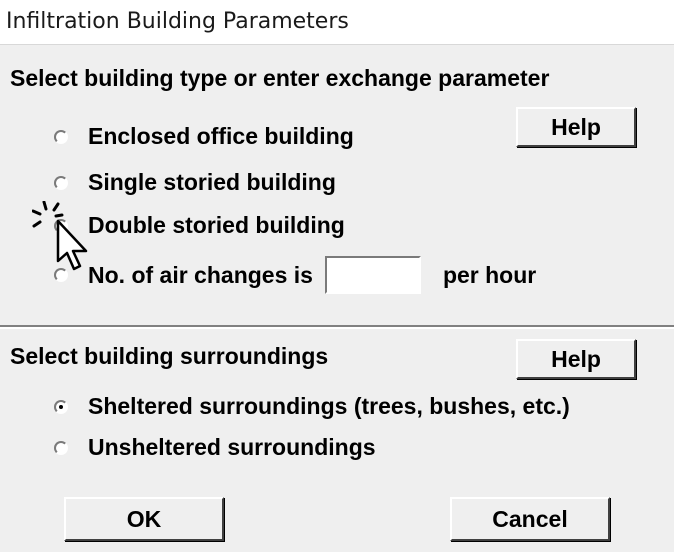 This screenshot has height=552, width=674. I want to click on radio-unsheltered, so click(61, 447).